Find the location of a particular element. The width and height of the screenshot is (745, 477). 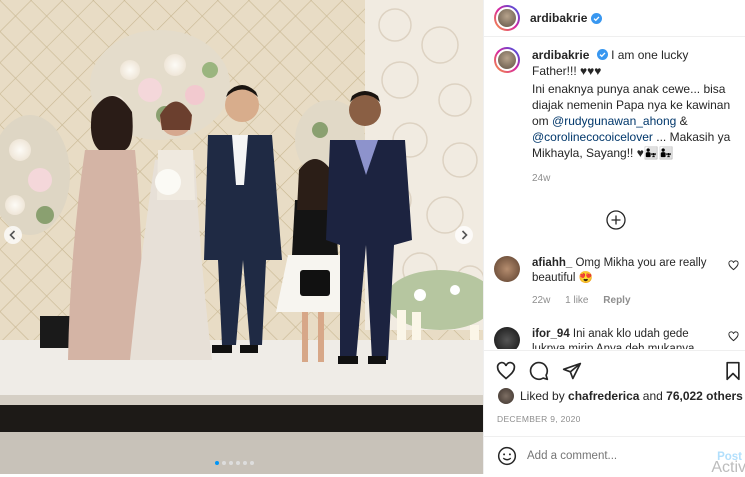

post-date: DECEMBER 9, 2020 is located at coordinates (539, 419).